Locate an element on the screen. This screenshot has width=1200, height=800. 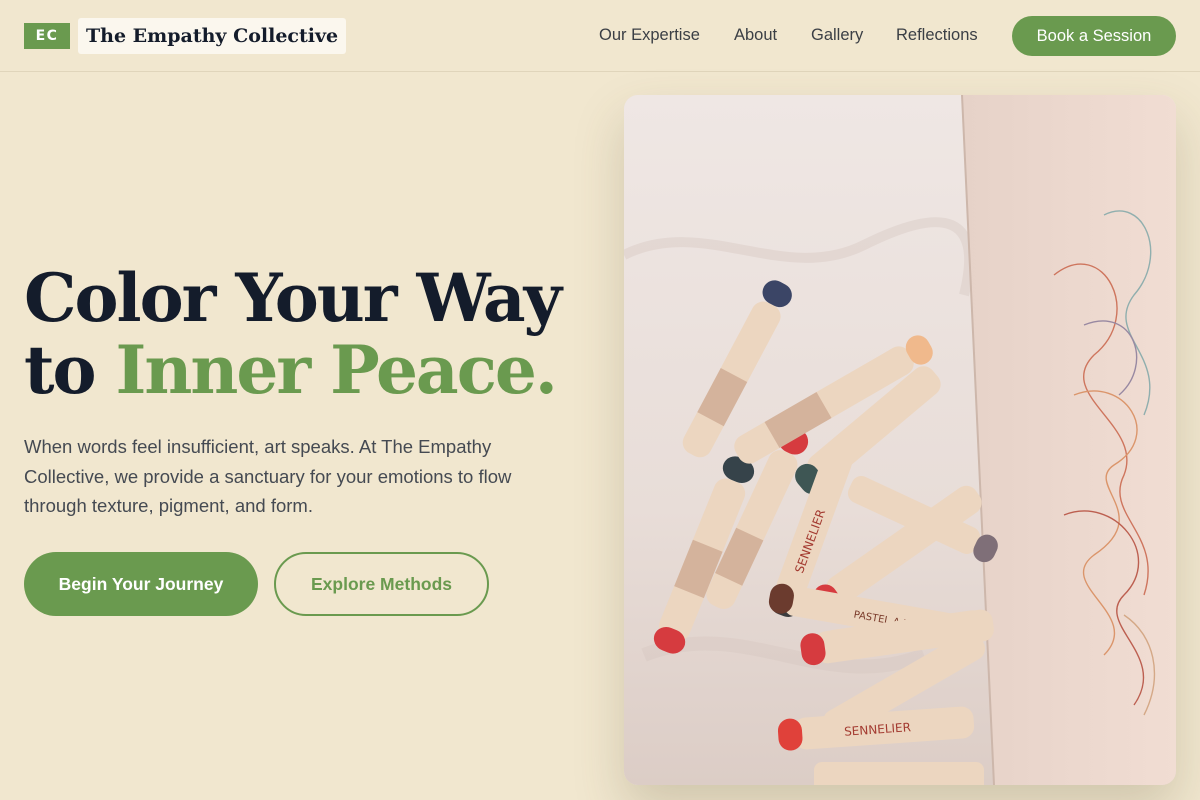
nav-link-expertise: Our Expertise is located at coordinates (649, 35).